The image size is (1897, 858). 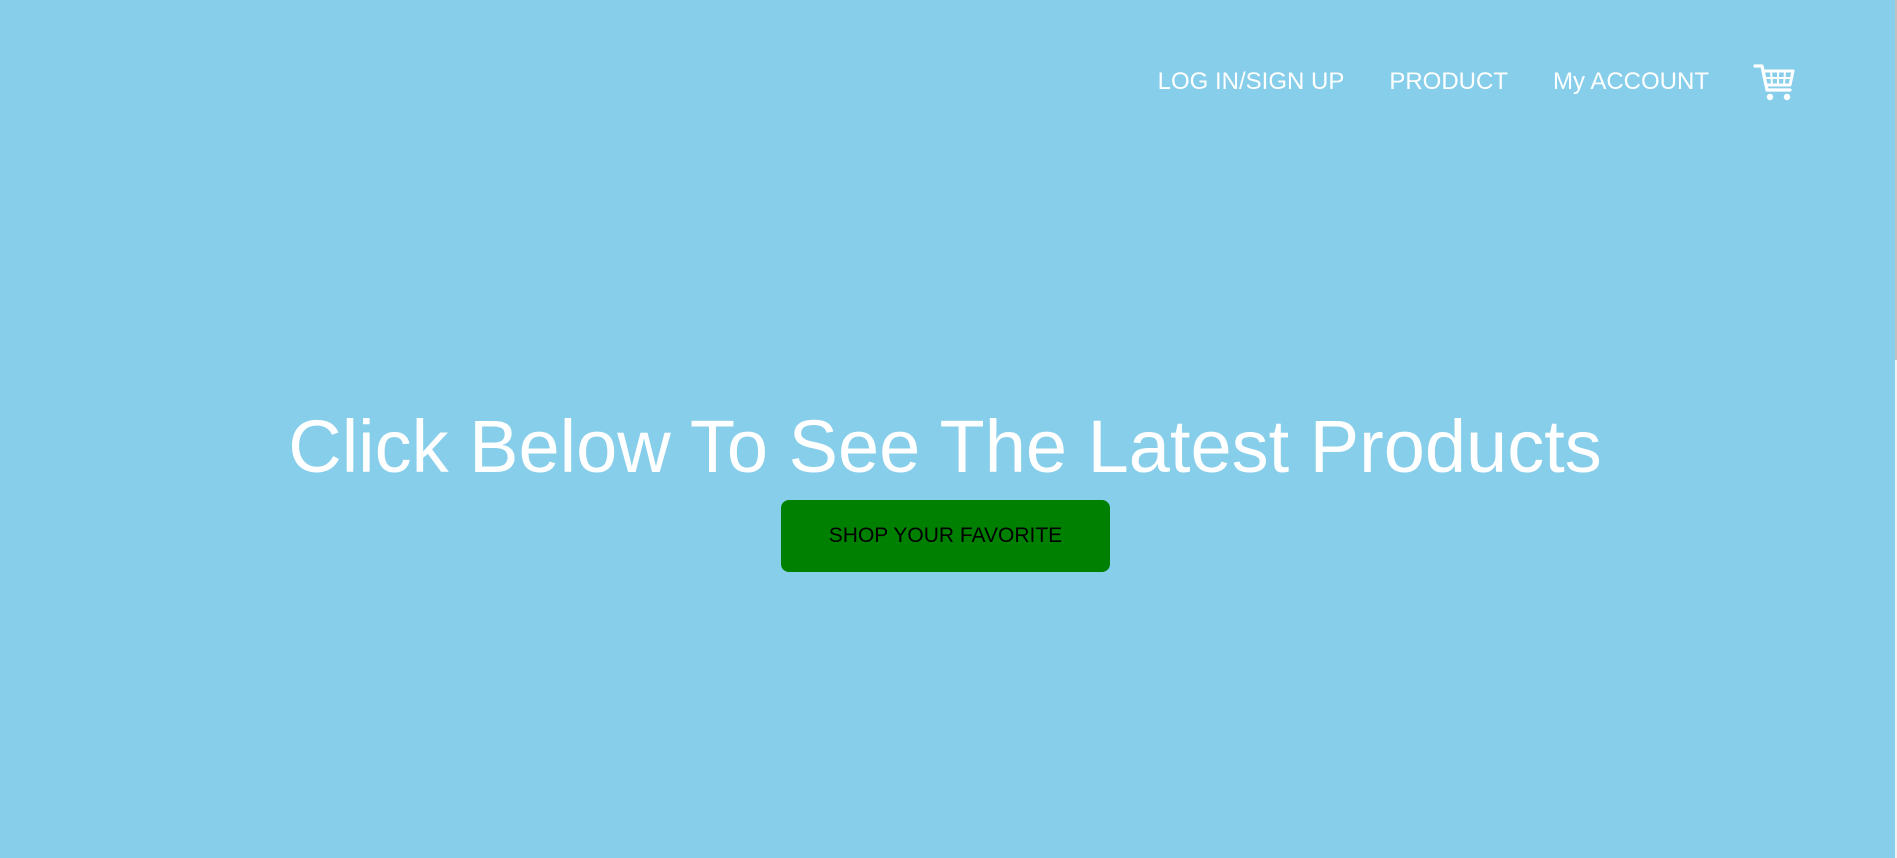 What do you see at coordinates (1251, 82) in the screenshot?
I see `nav-login-signup-link: LOG IN/SIGN UP` at bounding box center [1251, 82].